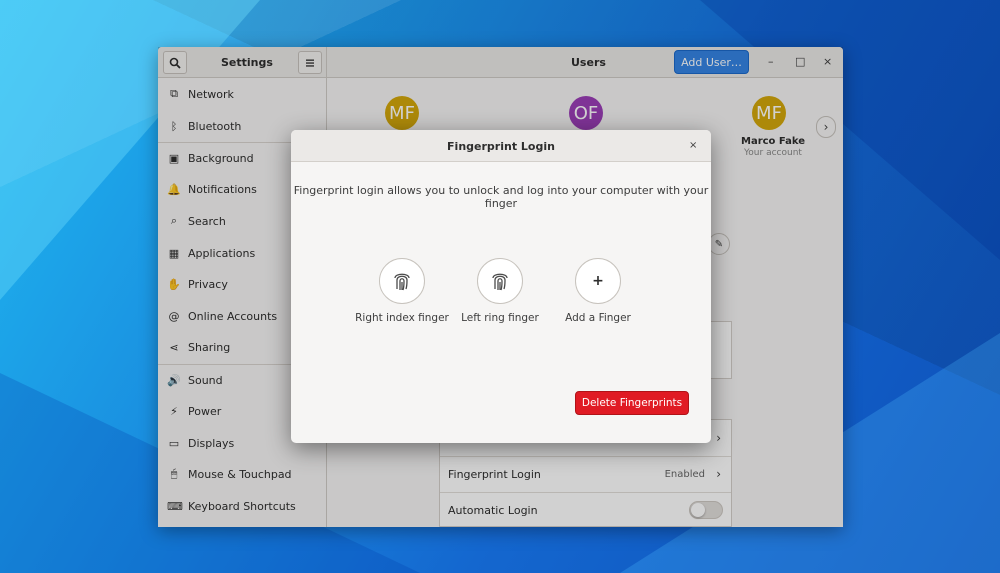 Image resolution: width=1000 pixels, height=573 pixels. I want to click on finger-left-ring: Left ring finger, so click(500, 291).